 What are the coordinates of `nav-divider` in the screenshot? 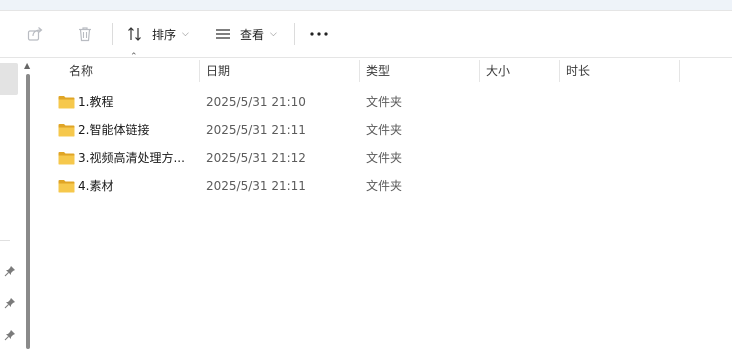 It's located at (5, 240).